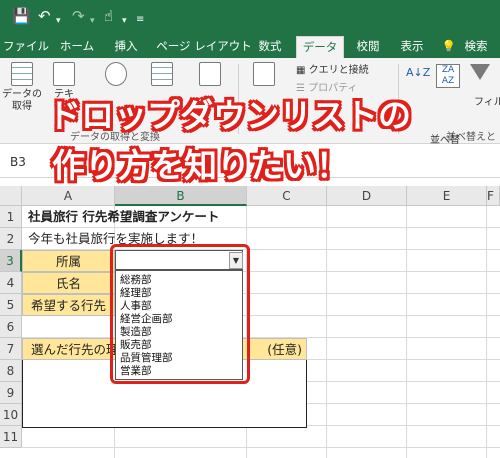 The image size is (500, 458). I want to click on touch-mode-dropdown-icon: ▾, so click(124, 21).